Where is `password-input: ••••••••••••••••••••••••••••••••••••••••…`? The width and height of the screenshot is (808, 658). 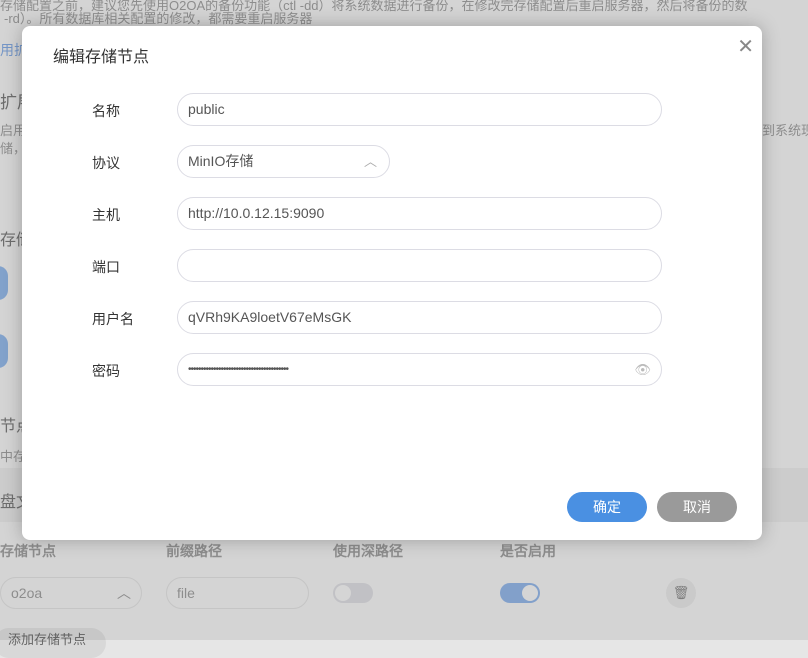
password-input: ••••••••••••••••••••••••••••••••••••••••… is located at coordinates (419, 369).